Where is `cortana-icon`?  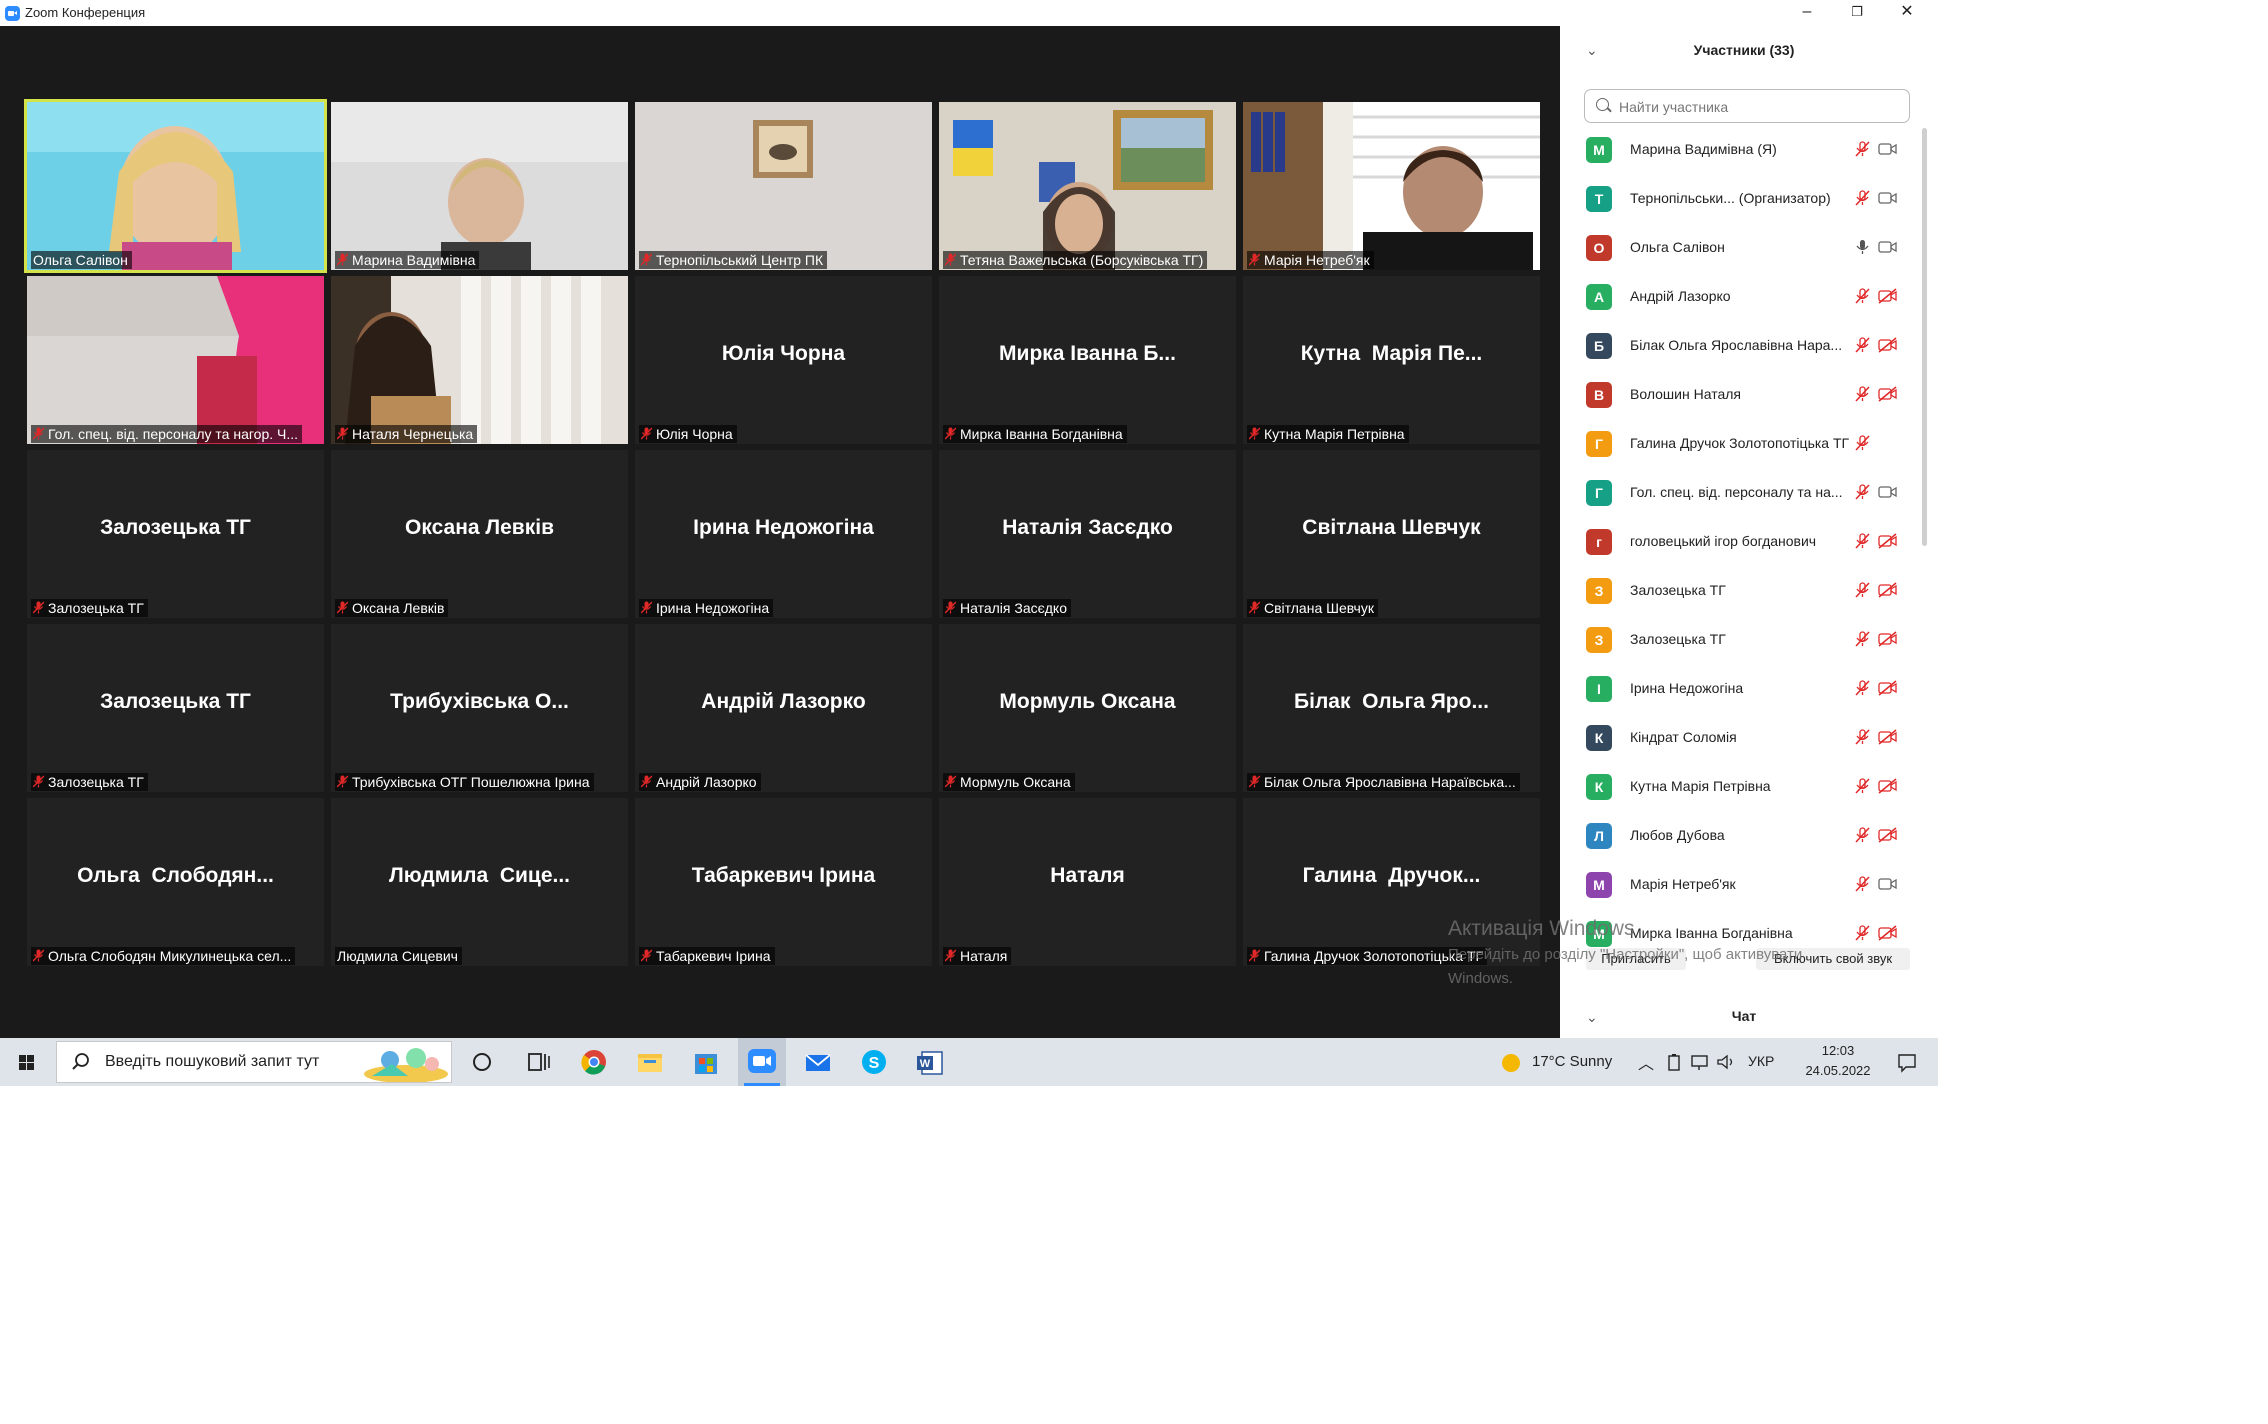
cortana-icon is located at coordinates (482, 1062).